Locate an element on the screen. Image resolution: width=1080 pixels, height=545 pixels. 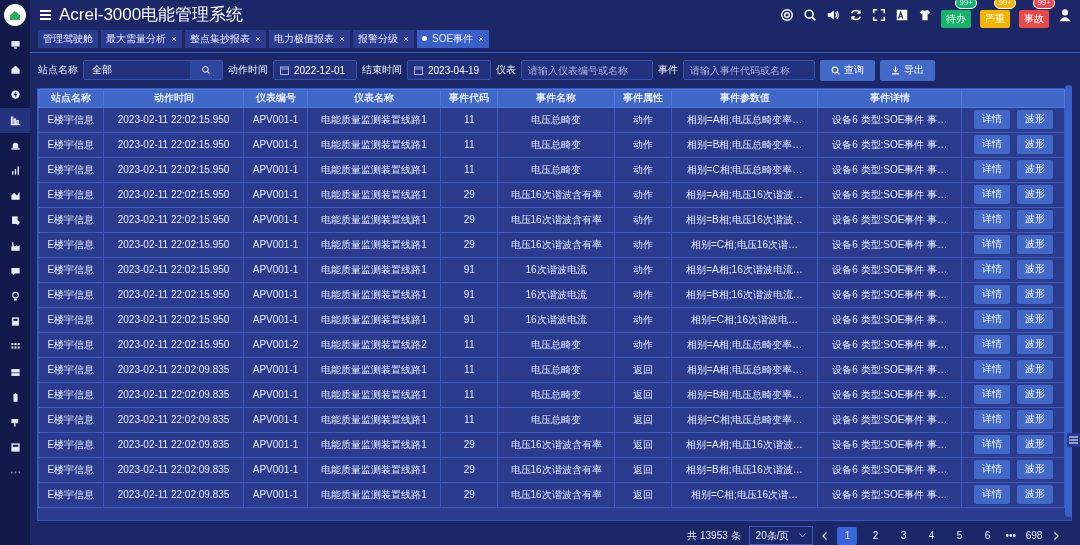
tab: 最大需量分析 is located at coordinates (141, 38).